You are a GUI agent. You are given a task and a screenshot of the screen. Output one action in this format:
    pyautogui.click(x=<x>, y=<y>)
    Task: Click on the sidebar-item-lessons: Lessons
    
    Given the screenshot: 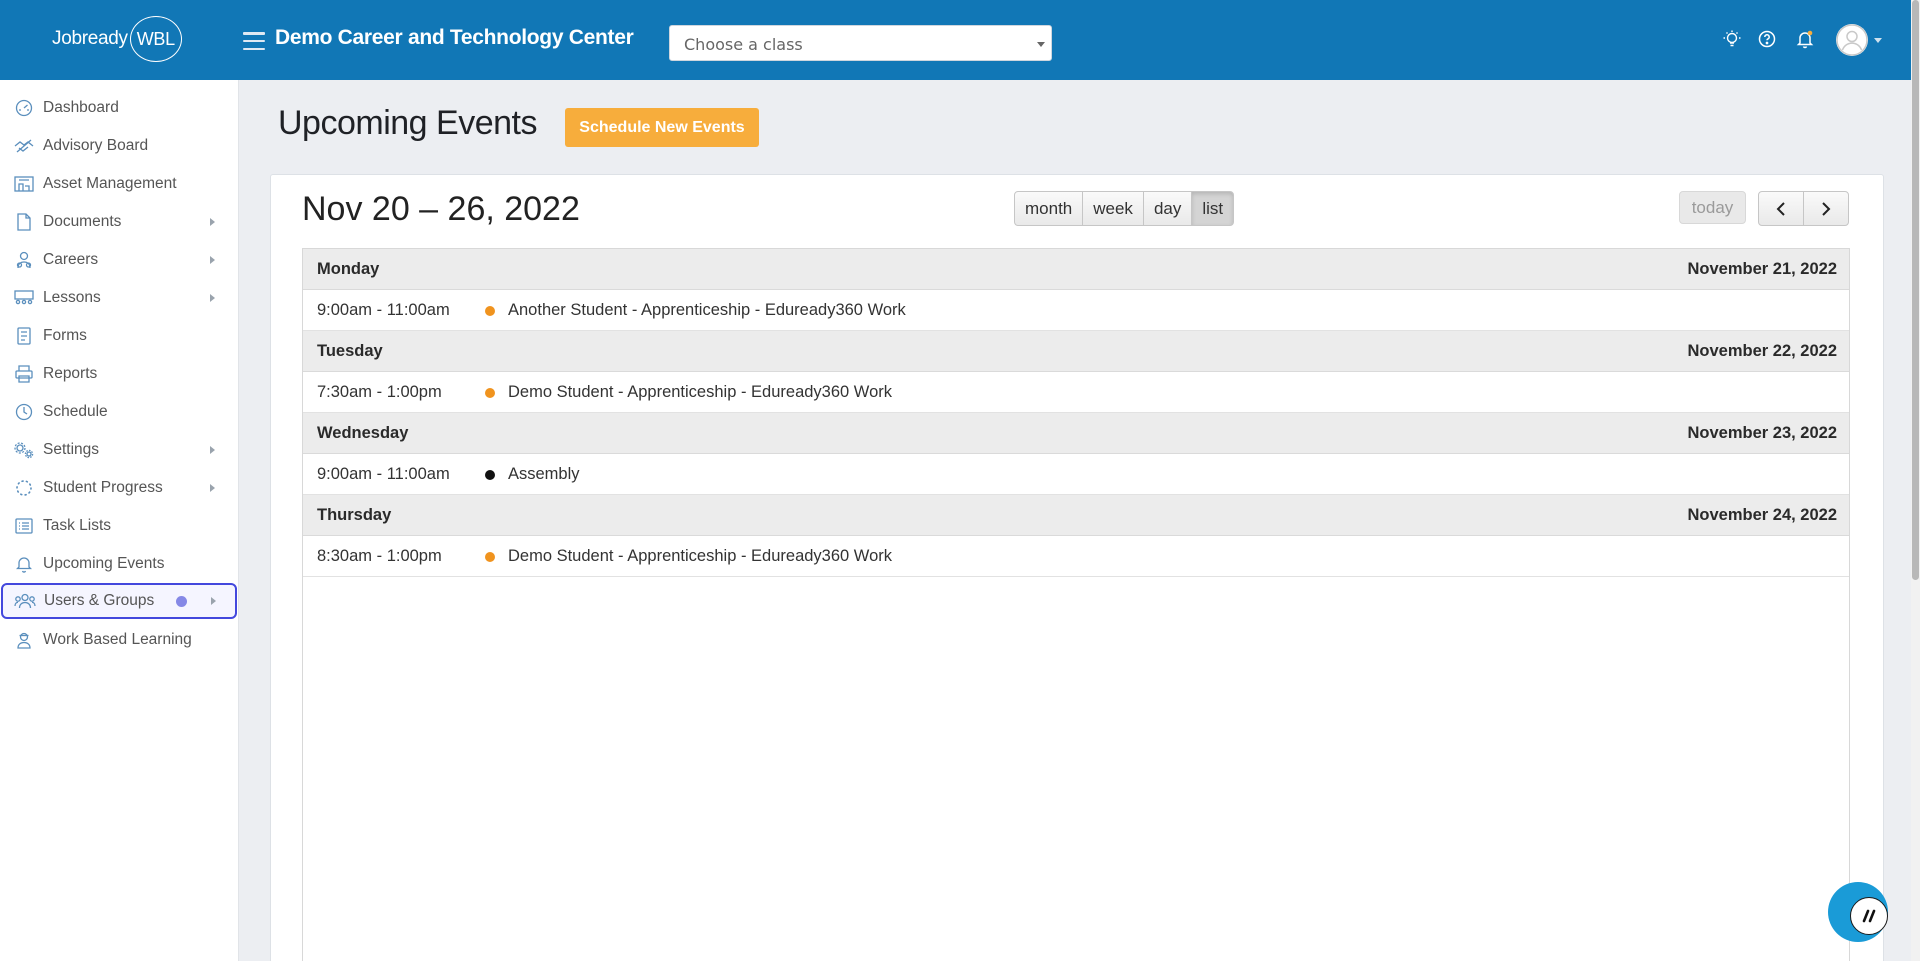 What is the action you would take?
    pyautogui.click(x=119, y=298)
    